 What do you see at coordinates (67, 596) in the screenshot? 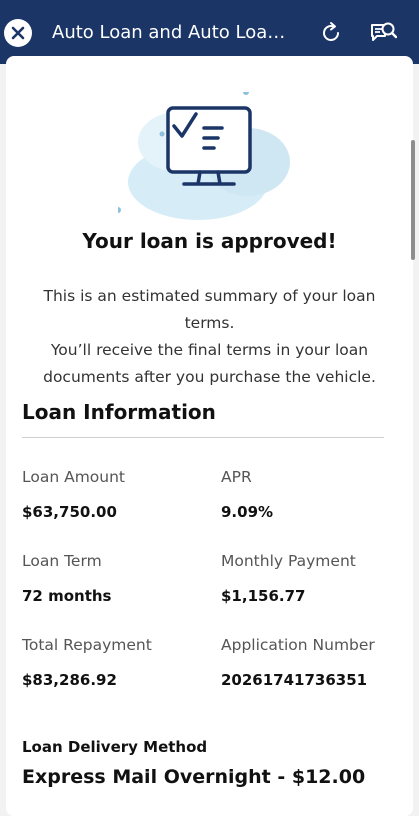
I see `loan-term-value: 72 months` at bounding box center [67, 596].